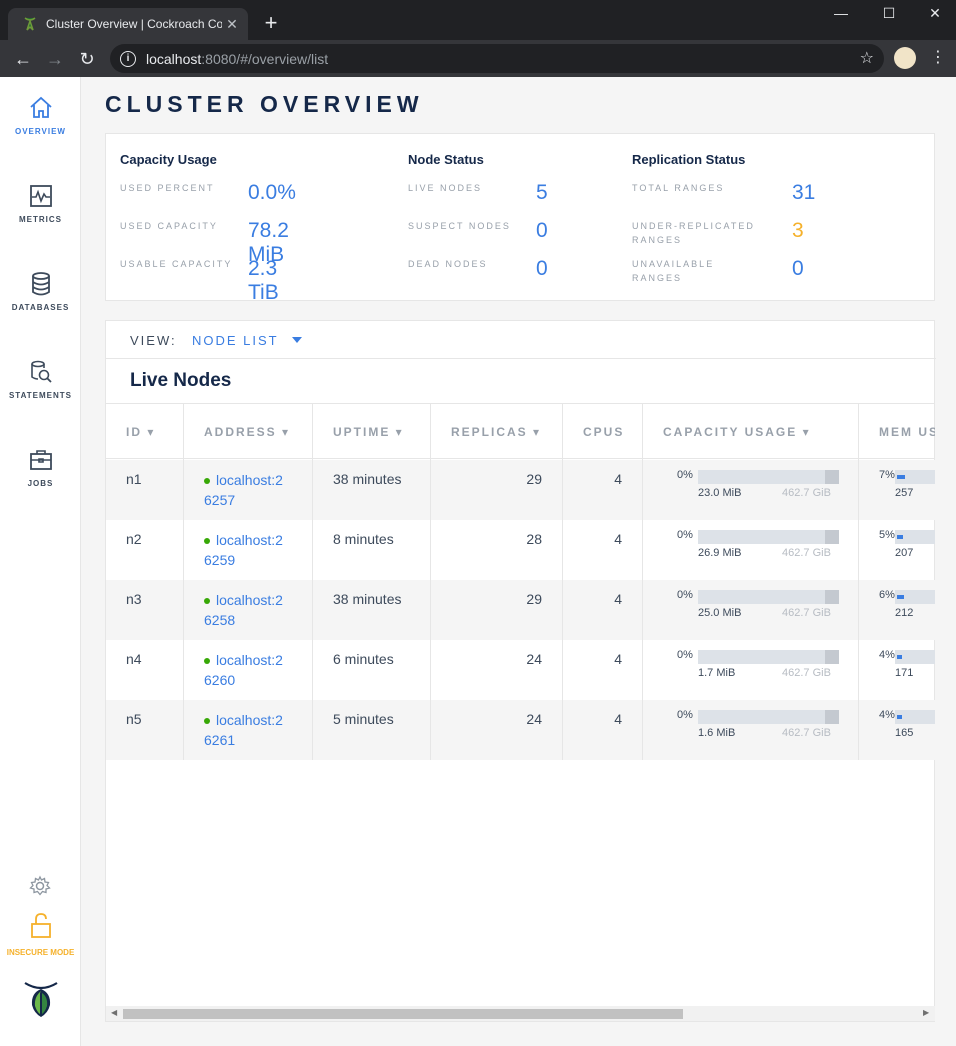  What do you see at coordinates (40, 311) in the screenshot?
I see `sidebar-item-databases: DATABASES` at bounding box center [40, 311].